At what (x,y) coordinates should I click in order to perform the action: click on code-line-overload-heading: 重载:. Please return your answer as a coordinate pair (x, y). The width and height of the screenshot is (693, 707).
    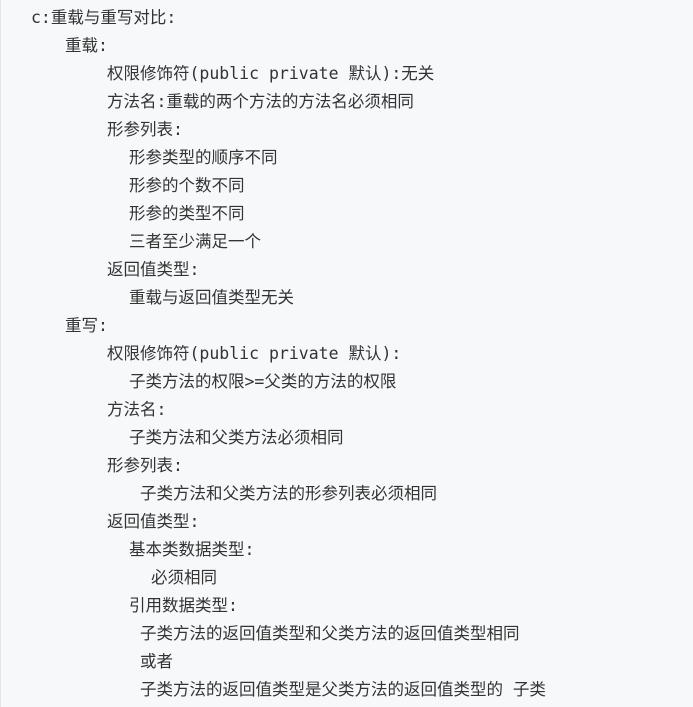
    Looking at the image, I should click on (86, 45).